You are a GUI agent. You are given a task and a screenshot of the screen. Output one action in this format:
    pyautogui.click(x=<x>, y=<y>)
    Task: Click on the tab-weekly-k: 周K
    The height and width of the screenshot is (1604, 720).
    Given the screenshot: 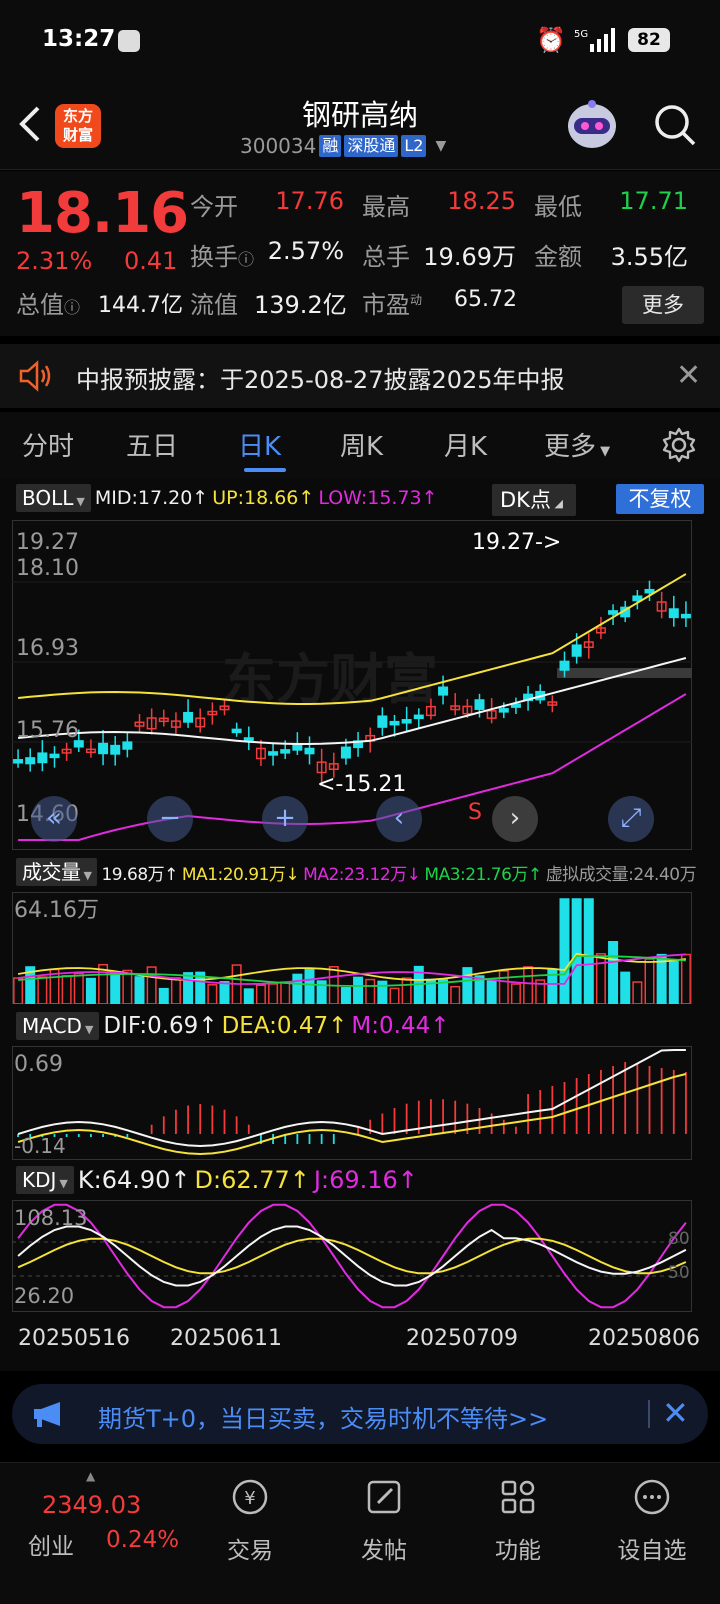 What is the action you would take?
    pyautogui.click(x=361, y=444)
    